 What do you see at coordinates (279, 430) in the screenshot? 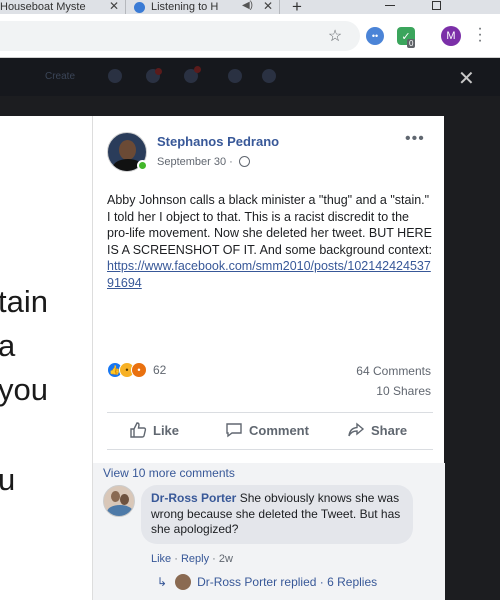
I see `comment-label: Comment` at bounding box center [279, 430].